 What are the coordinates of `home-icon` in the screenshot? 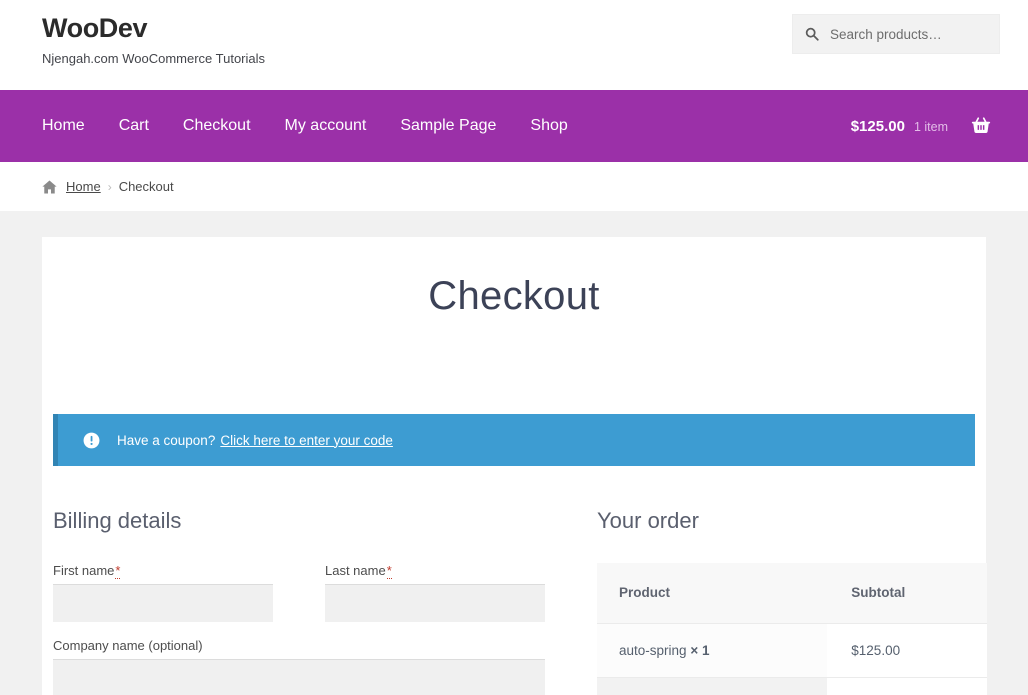 It's located at (49, 187).